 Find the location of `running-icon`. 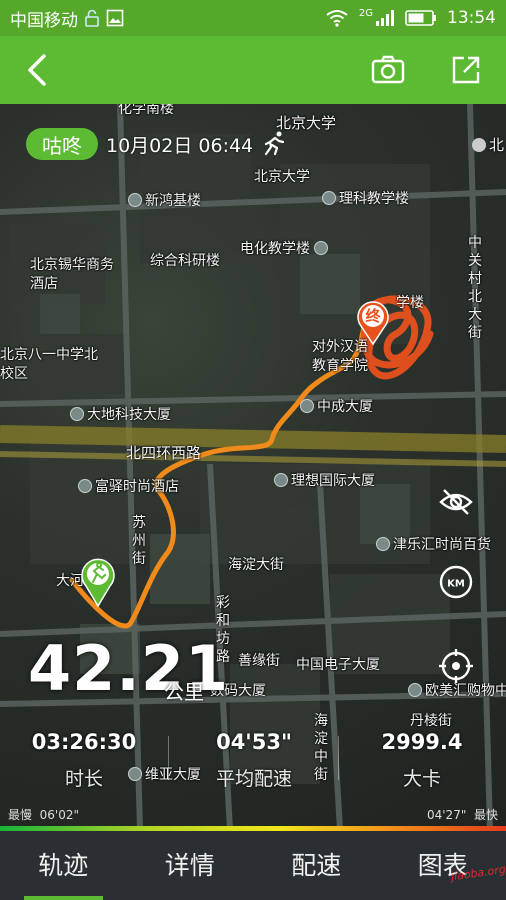

running-icon is located at coordinates (274, 143).